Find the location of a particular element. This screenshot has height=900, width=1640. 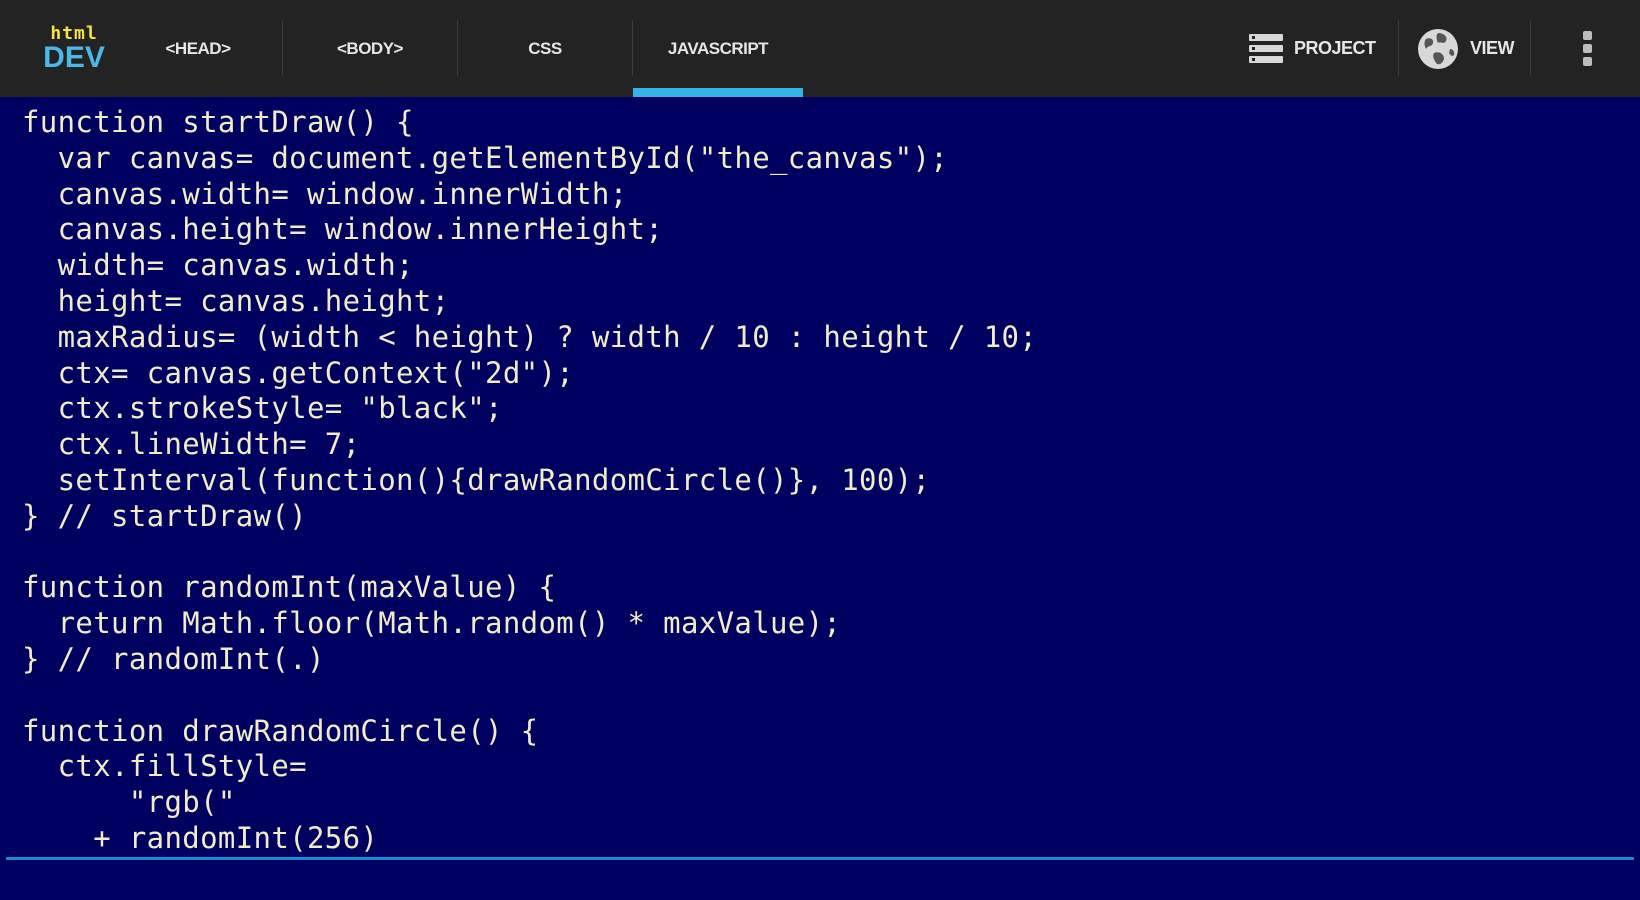

more-vertical-icon is located at coordinates (1587, 48).